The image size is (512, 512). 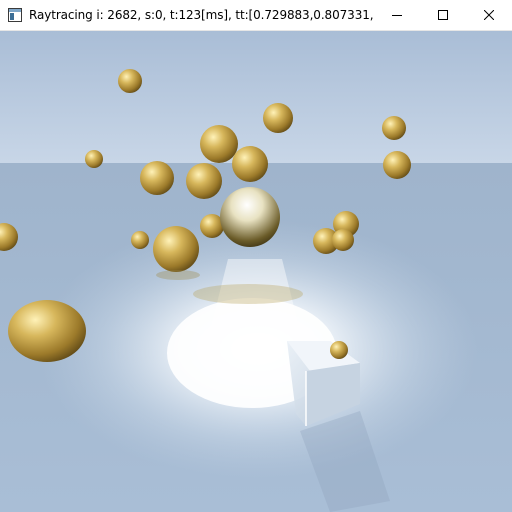 I want to click on close-icon, so click(x=489, y=15).